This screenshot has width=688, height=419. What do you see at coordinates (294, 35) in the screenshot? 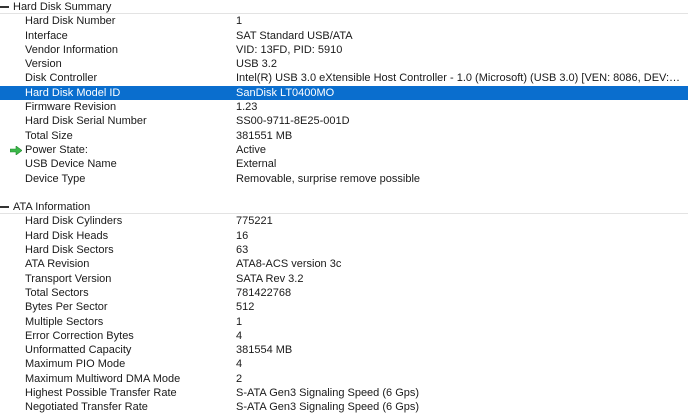
I see `field-value: SAT Standard USB/ATA` at bounding box center [294, 35].